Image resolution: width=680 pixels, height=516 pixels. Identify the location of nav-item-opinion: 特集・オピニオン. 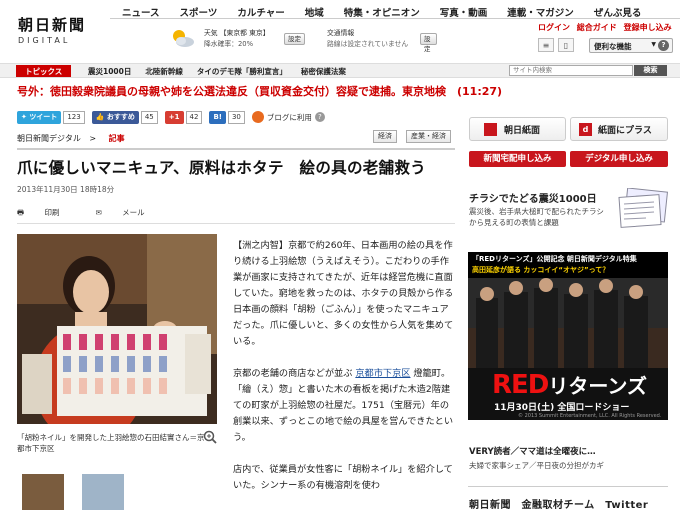
(382, 12).